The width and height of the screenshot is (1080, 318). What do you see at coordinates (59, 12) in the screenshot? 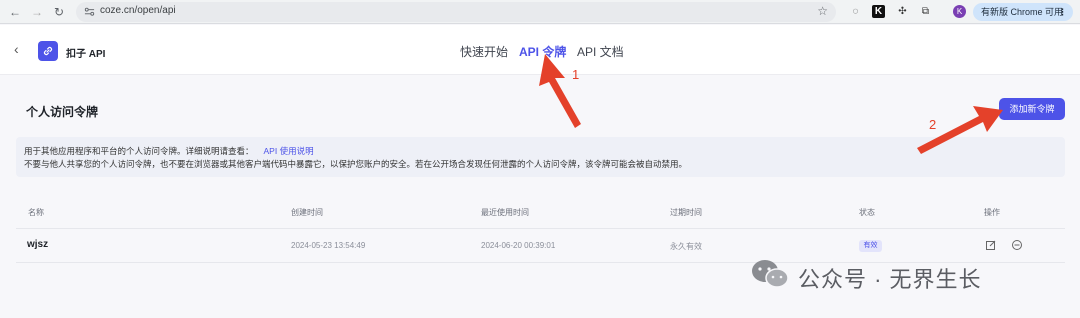
I see `reload-icon: ↻` at bounding box center [59, 12].